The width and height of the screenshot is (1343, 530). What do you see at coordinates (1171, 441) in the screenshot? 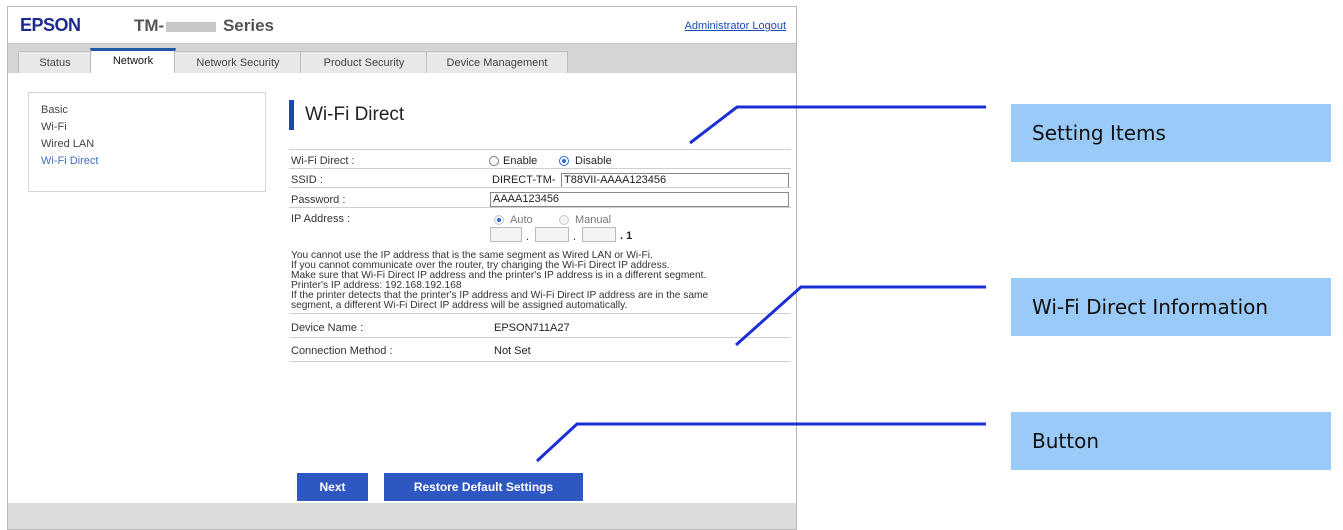
I see `callout-button: Button` at bounding box center [1171, 441].